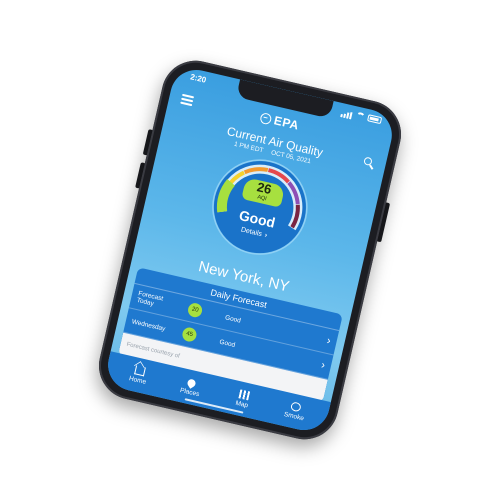 The width and height of the screenshot is (500, 500). I want to click on map-icon, so click(244, 395).